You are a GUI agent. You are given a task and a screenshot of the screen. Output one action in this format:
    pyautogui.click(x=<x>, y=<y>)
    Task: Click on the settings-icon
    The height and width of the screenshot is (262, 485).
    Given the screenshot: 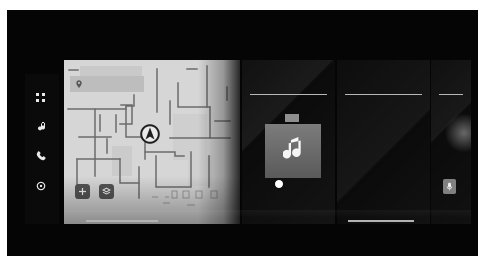 What is the action you would take?
    pyautogui.click(x=41, y=186)
    